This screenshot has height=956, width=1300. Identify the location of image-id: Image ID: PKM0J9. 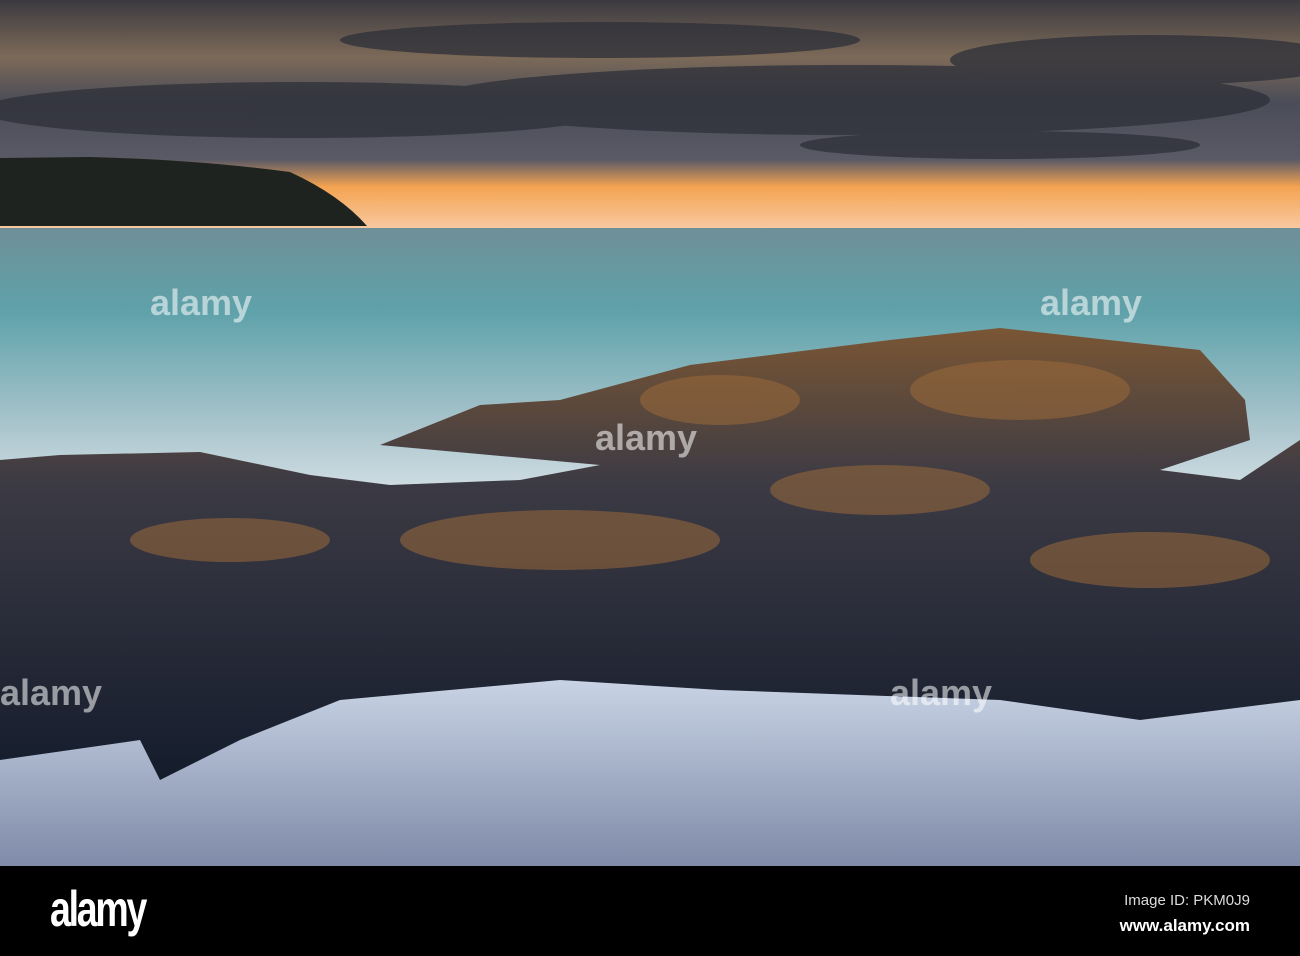
(1187, 900).